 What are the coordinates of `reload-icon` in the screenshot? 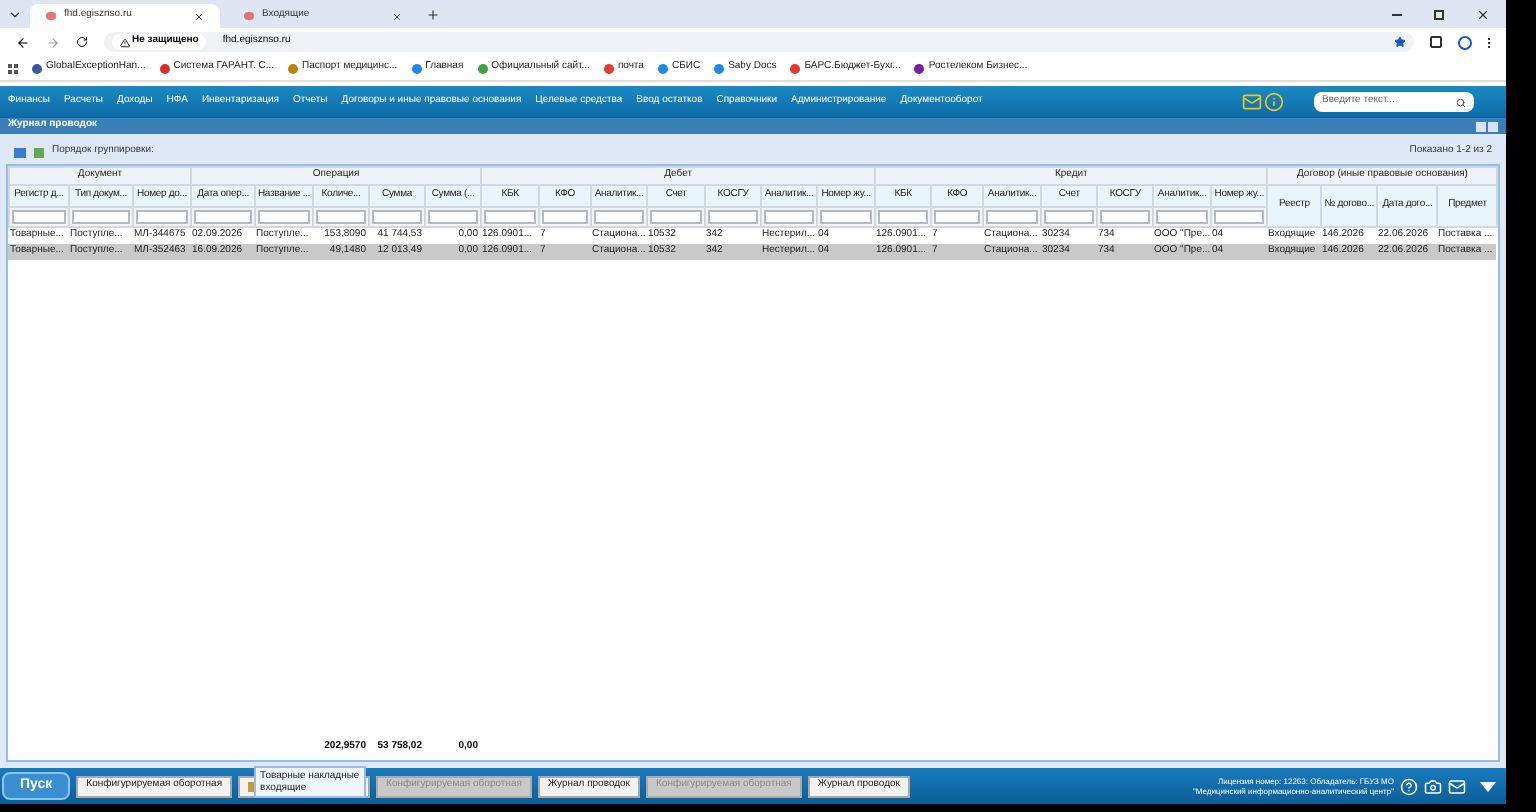 It's located at (82, 42).